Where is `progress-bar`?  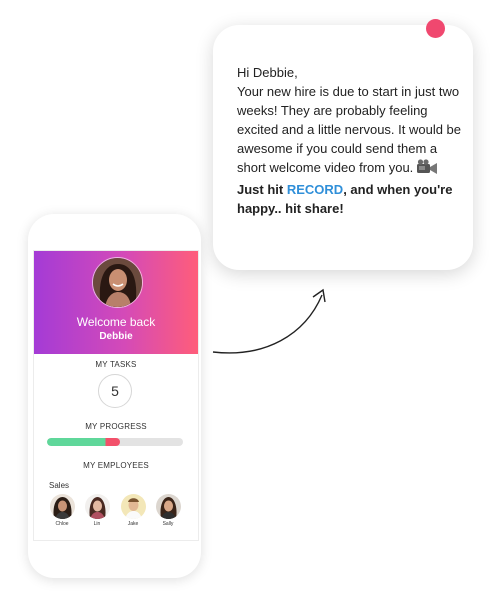 progress-bar is located at coordinates (115, 442).